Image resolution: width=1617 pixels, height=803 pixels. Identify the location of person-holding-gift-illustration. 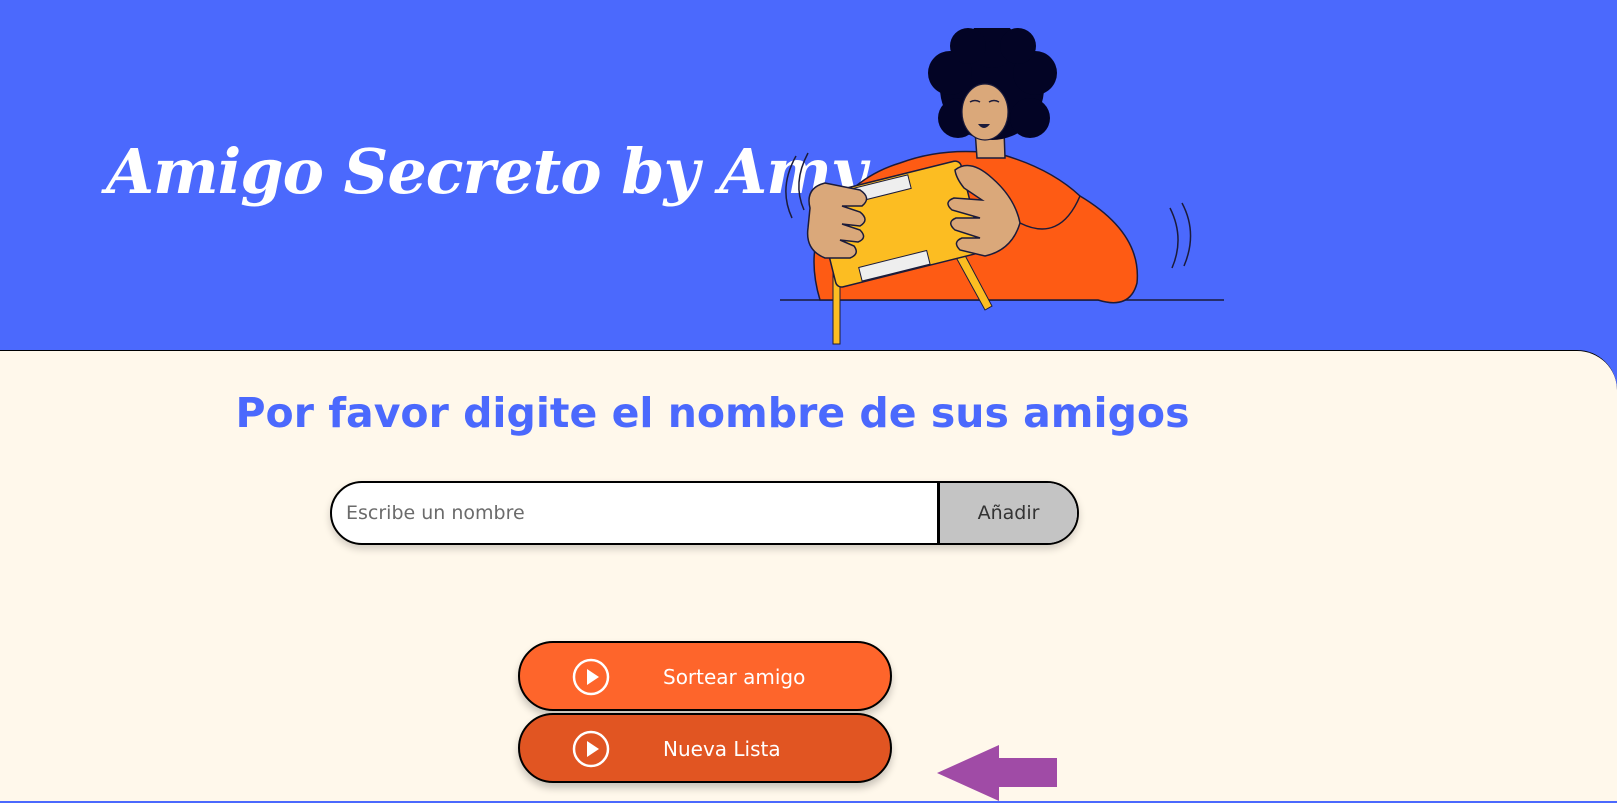
(1002, 186).